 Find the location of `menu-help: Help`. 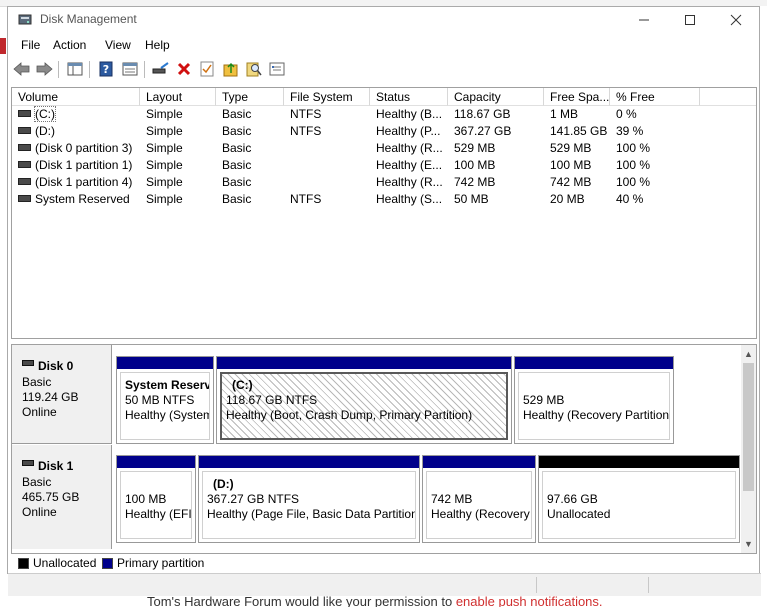

menu-help: Help is located at coordinates (157, 45).